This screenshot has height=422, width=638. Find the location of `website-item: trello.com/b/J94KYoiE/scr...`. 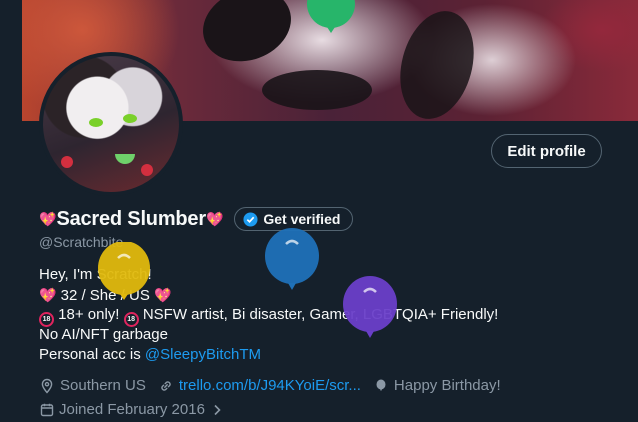

website-item: trello.com/b/J94KYoiE/scr... is located at coordinates (259, 385).